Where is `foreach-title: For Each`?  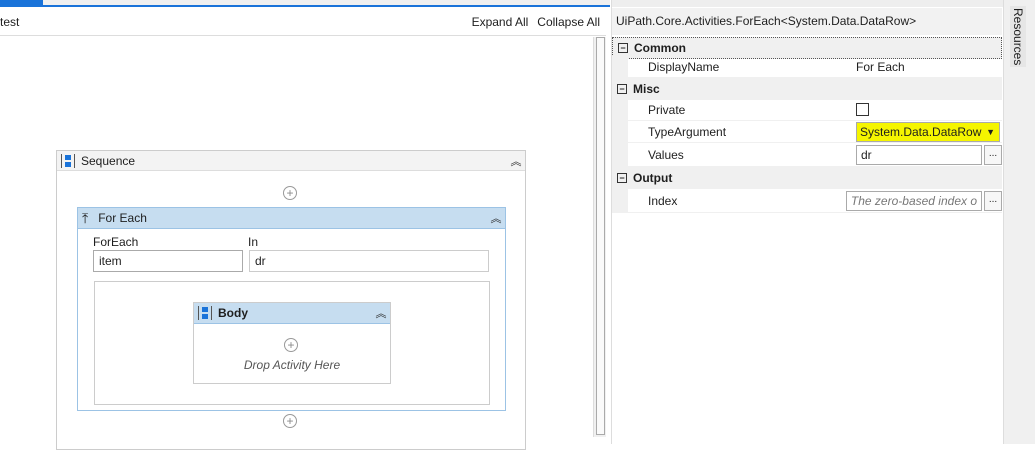
foreach-title: For Each is located at coordinates (122, 218).